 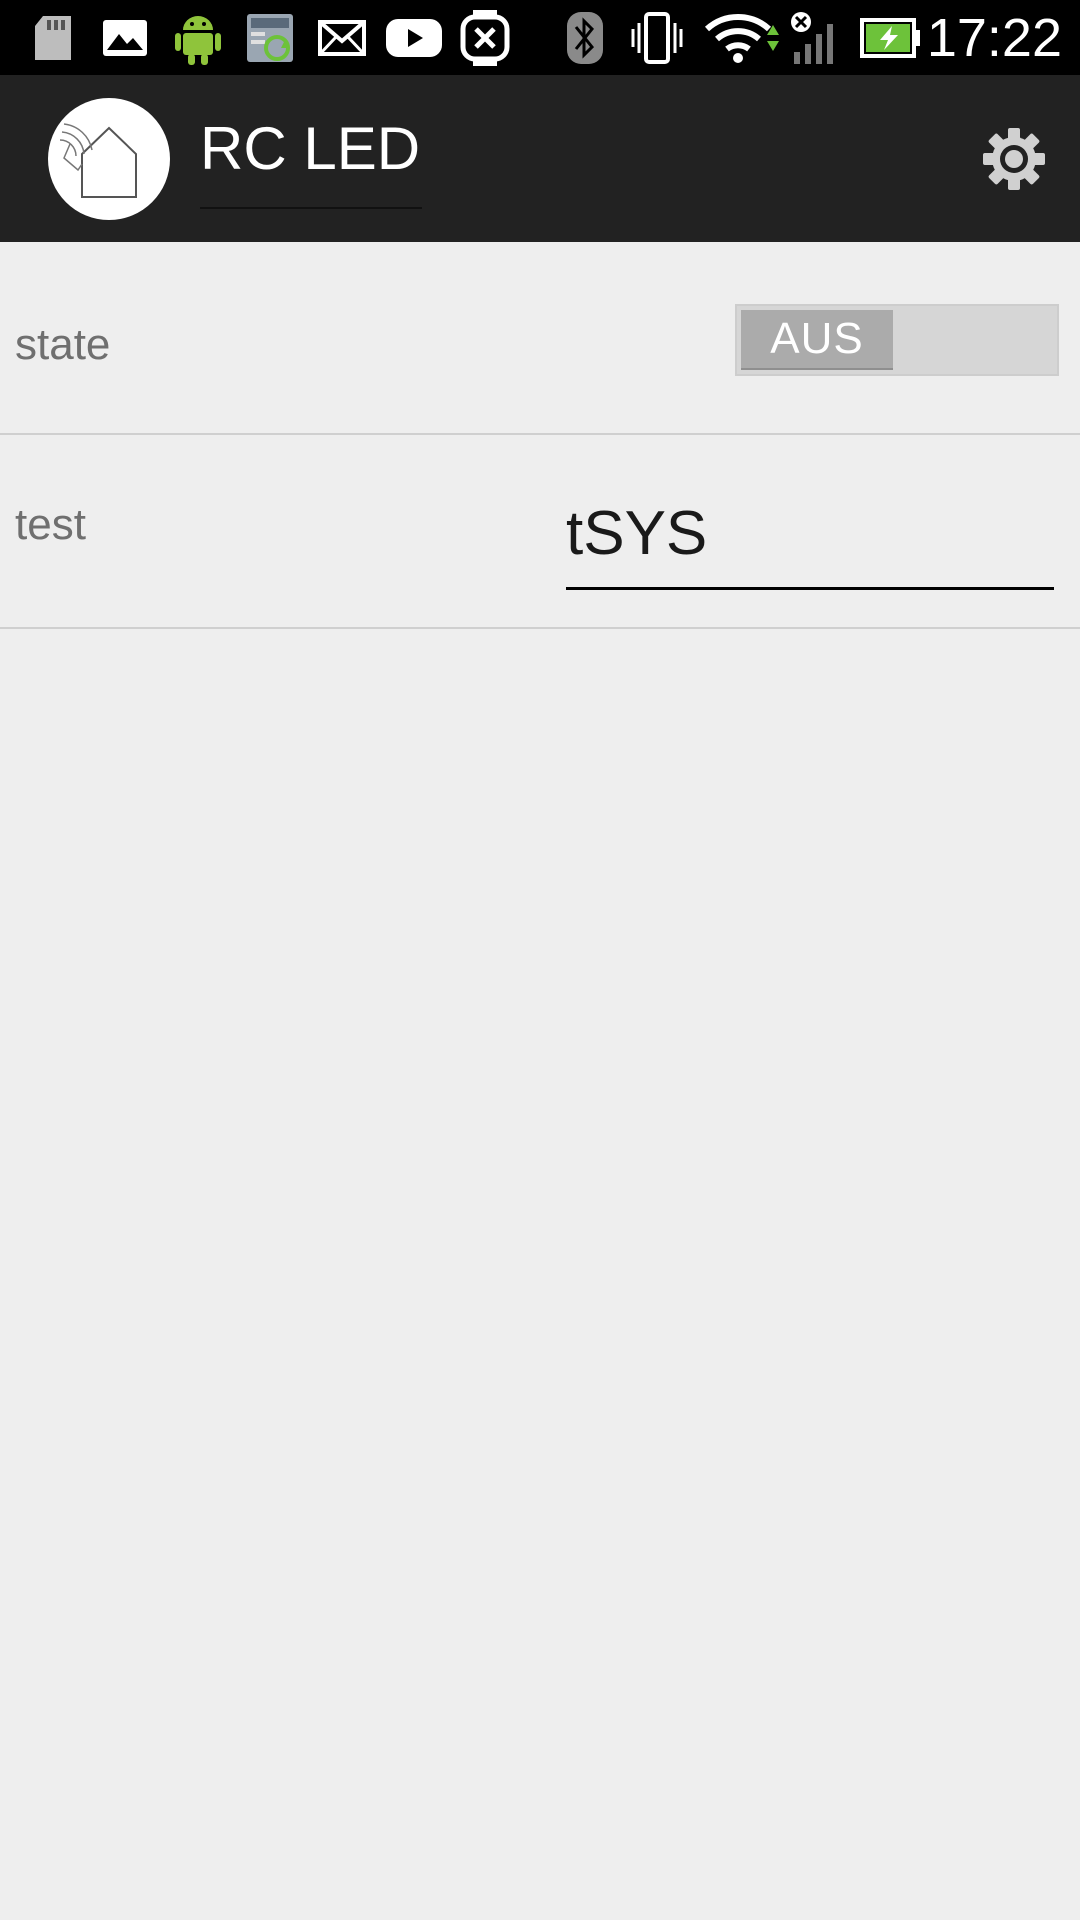 I want to click on settings-button, so click(x=1014, y=159).